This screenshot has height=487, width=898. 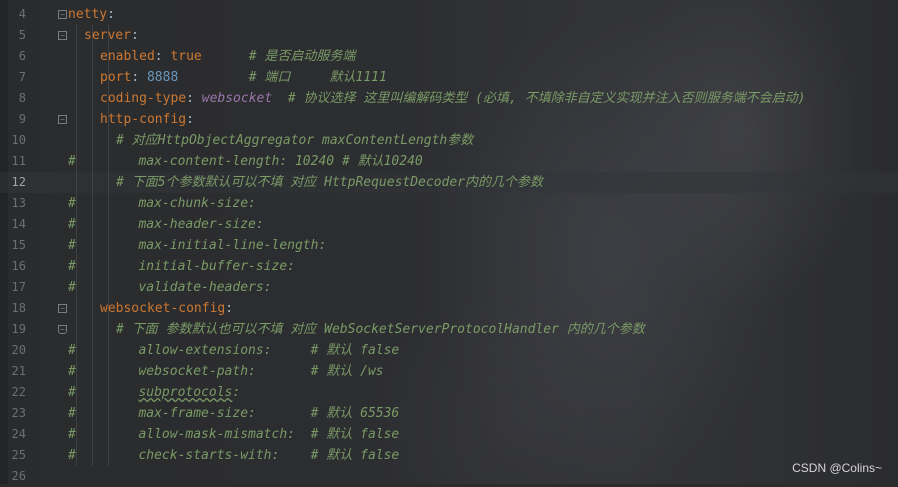 I want to click on code-token: check-starts-with: # 默认 false, so click(x=245, y=455).